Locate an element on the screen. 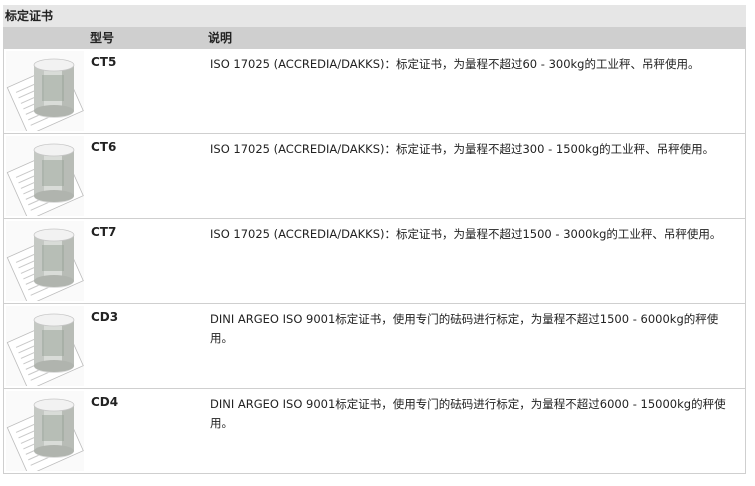  model-code: CD3 is located at coordinates (105, 317).